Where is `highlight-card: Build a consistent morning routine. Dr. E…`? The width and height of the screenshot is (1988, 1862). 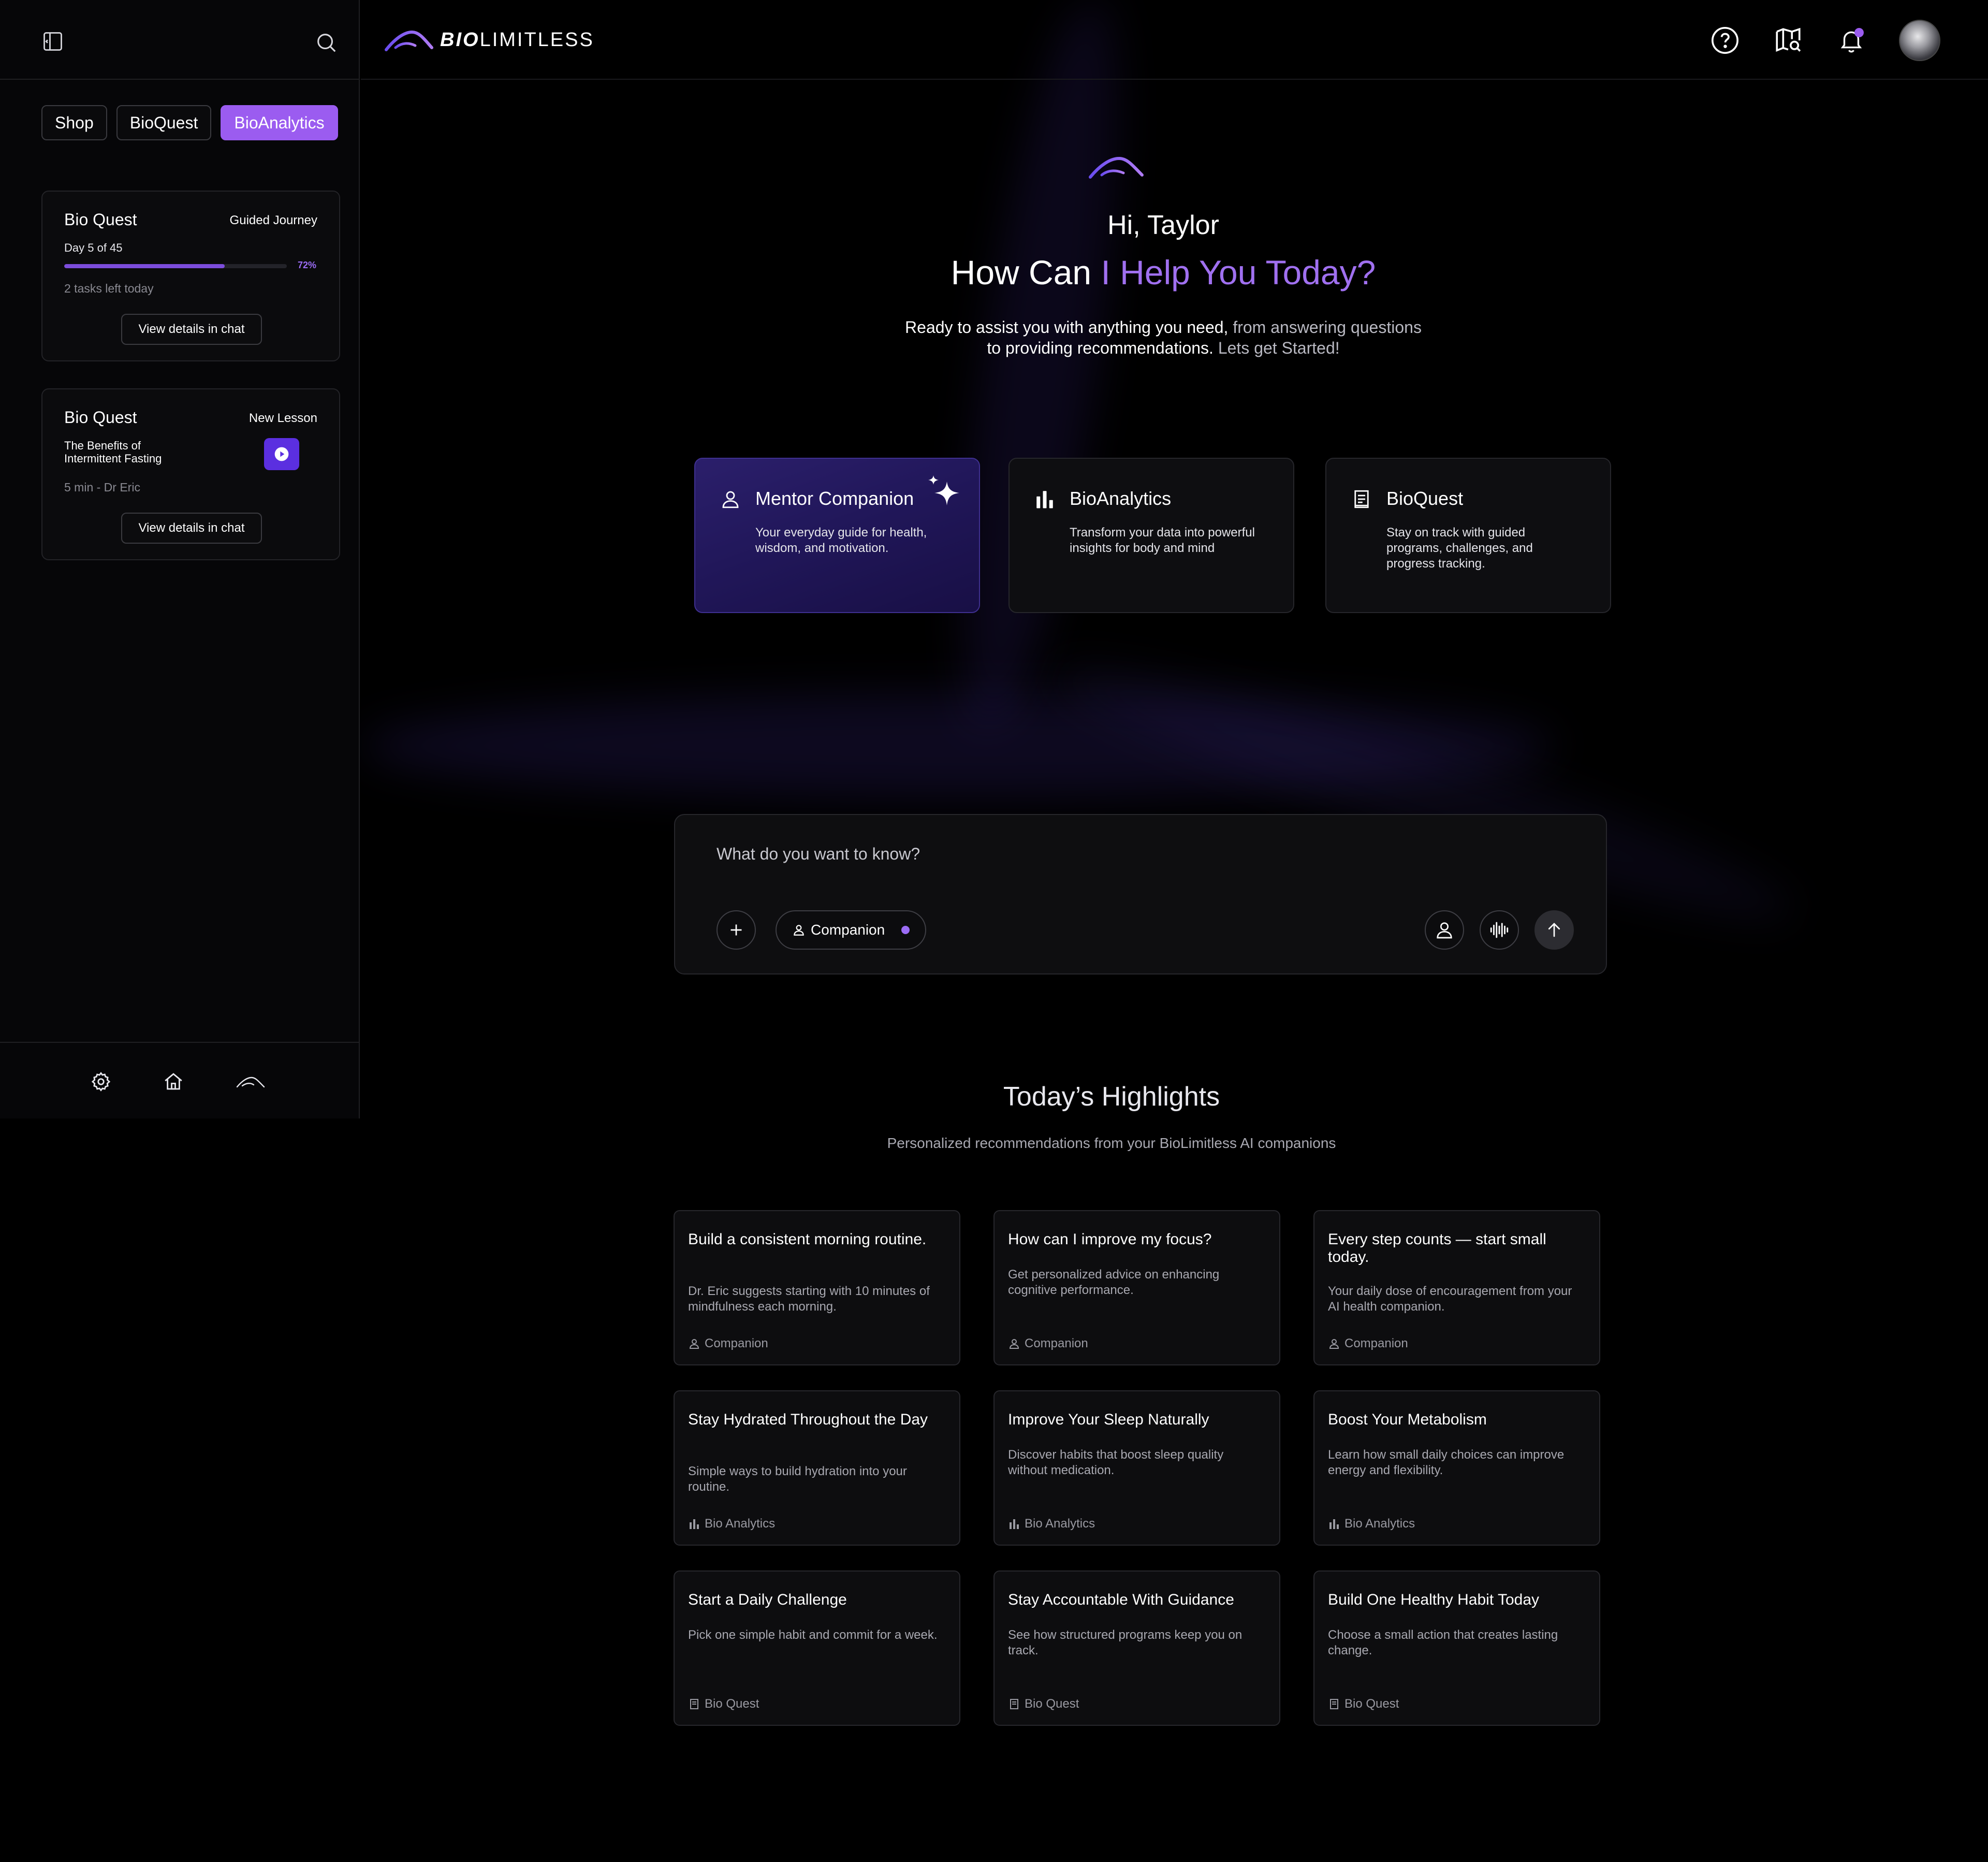 highlight-card: Build a consistent morning routine. Dr. E… is located at coordinates (817, 1287).